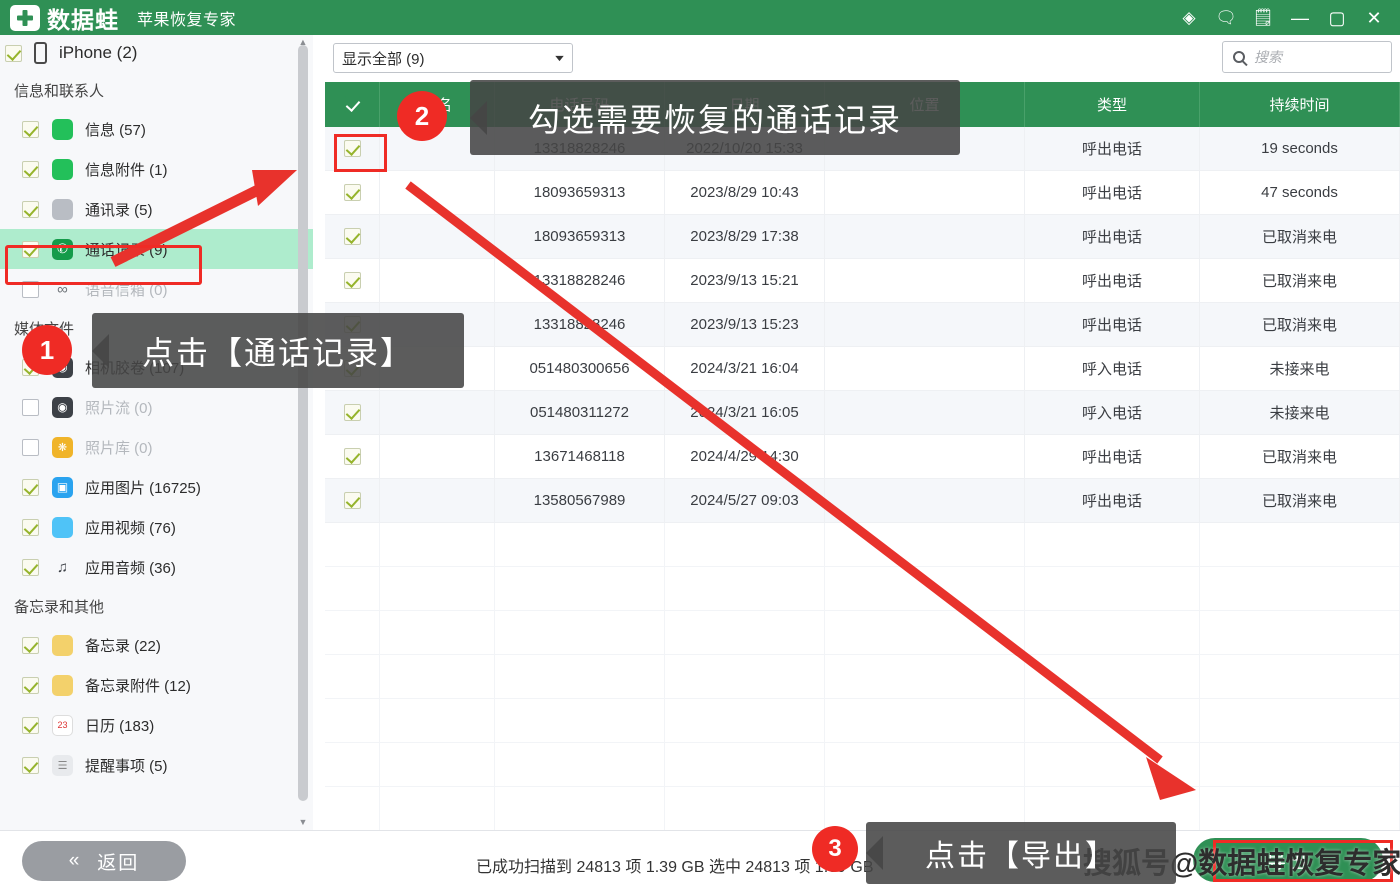  I want to click on cell-duration: 19 seconds, so click(1300, 148).